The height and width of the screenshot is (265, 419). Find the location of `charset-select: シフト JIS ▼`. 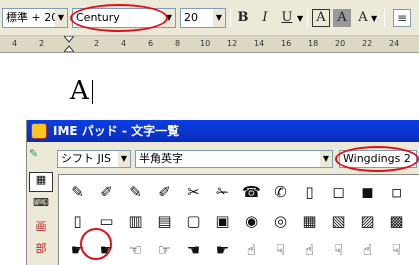

charset-select: シフト JIS ▼ is located at coordinates (94, 159).